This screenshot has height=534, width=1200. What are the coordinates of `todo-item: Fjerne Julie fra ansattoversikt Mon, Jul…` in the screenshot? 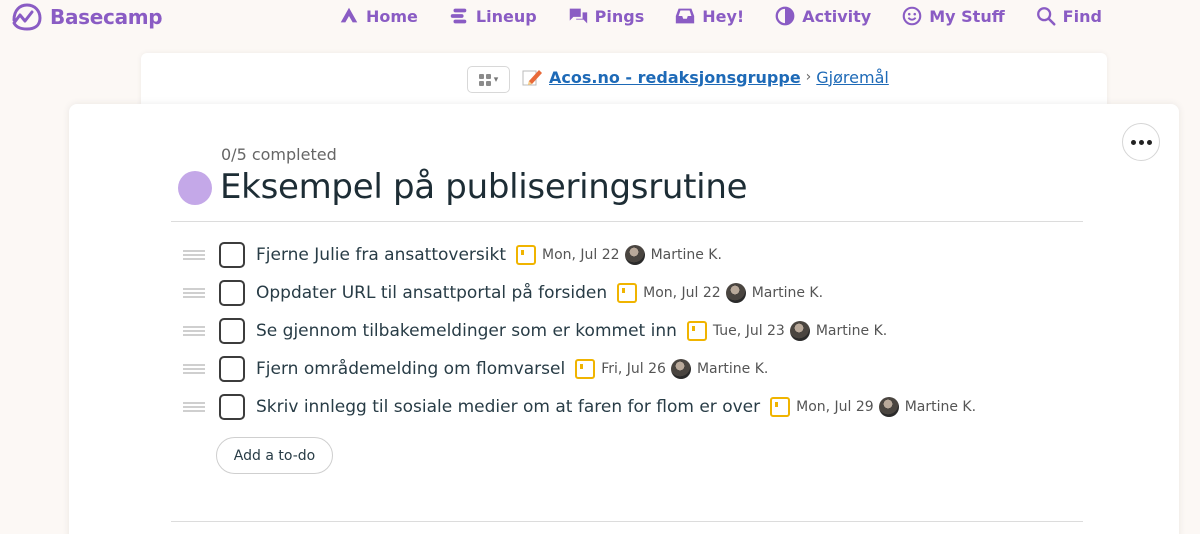 It's located at (452, 255).